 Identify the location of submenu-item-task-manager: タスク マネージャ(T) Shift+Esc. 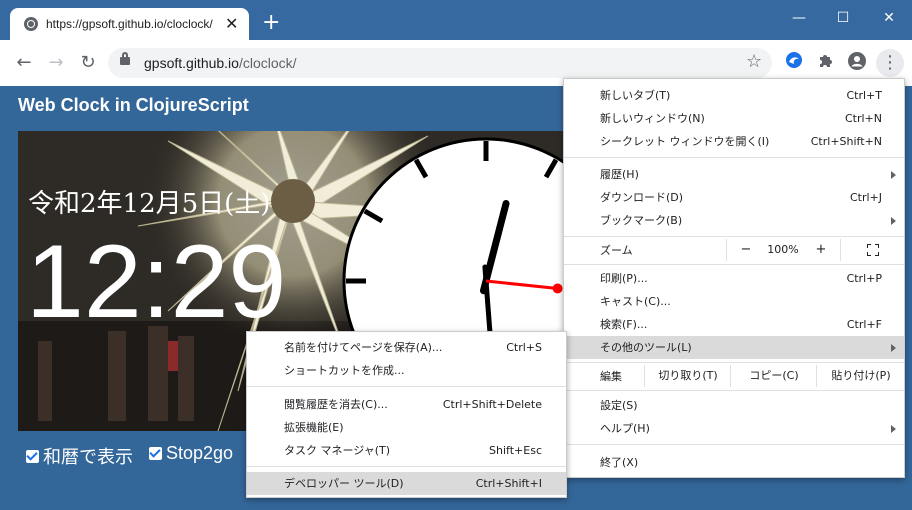
(406, 450).